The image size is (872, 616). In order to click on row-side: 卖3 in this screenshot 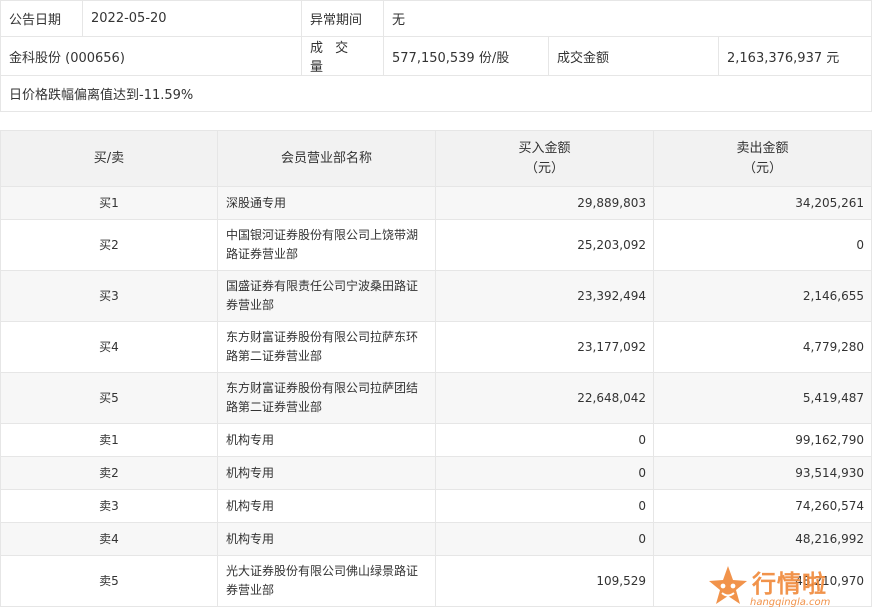, I will do `click(109, 506)`.